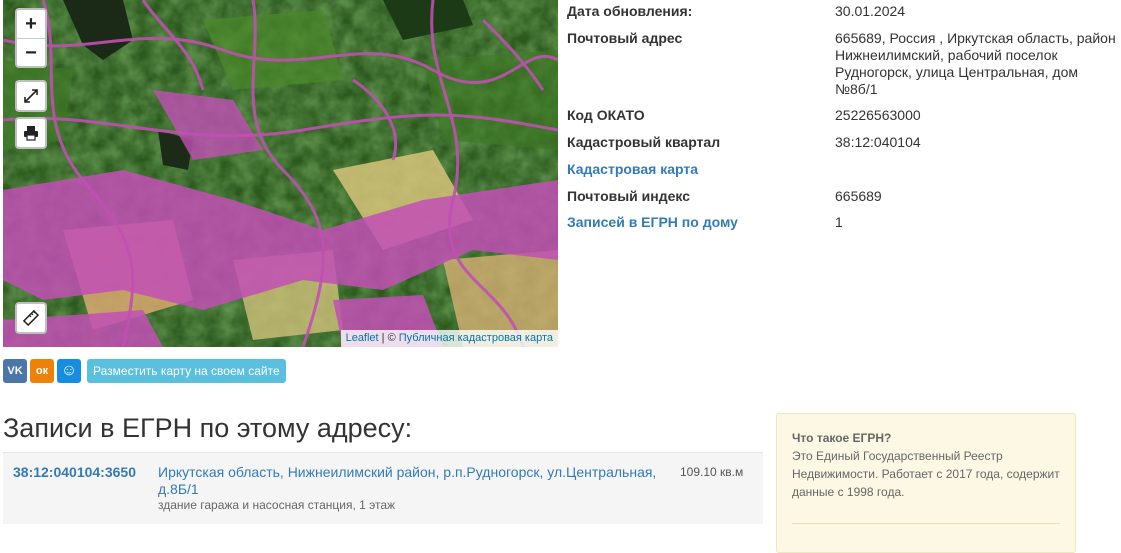 Image resolution: width=1121 pixels, height=553 pixels. Describe the element at coordinates (926, 523) in the screenshot. I see `divider` at that location.